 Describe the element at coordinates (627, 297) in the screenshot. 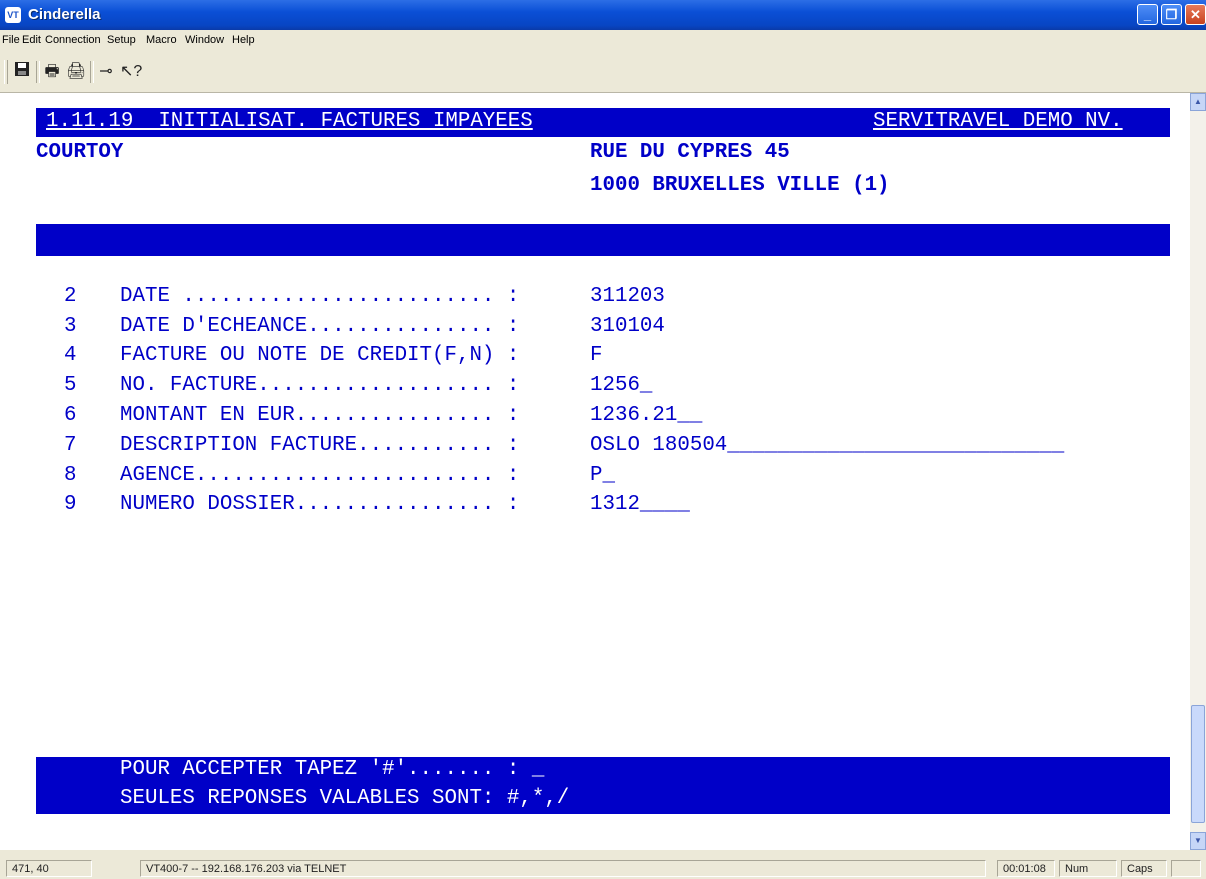

I see `field-value-date: 311203` at that location.